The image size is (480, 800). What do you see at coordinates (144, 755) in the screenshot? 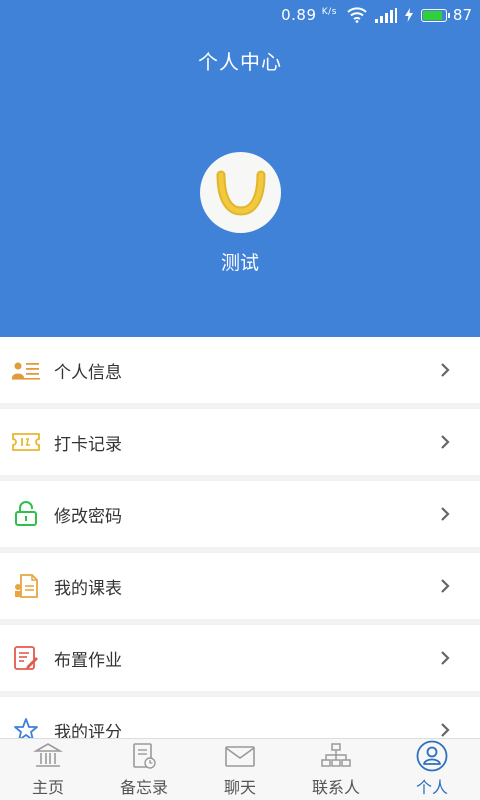
I see `memo-icon` at bounding box center [144, 755].